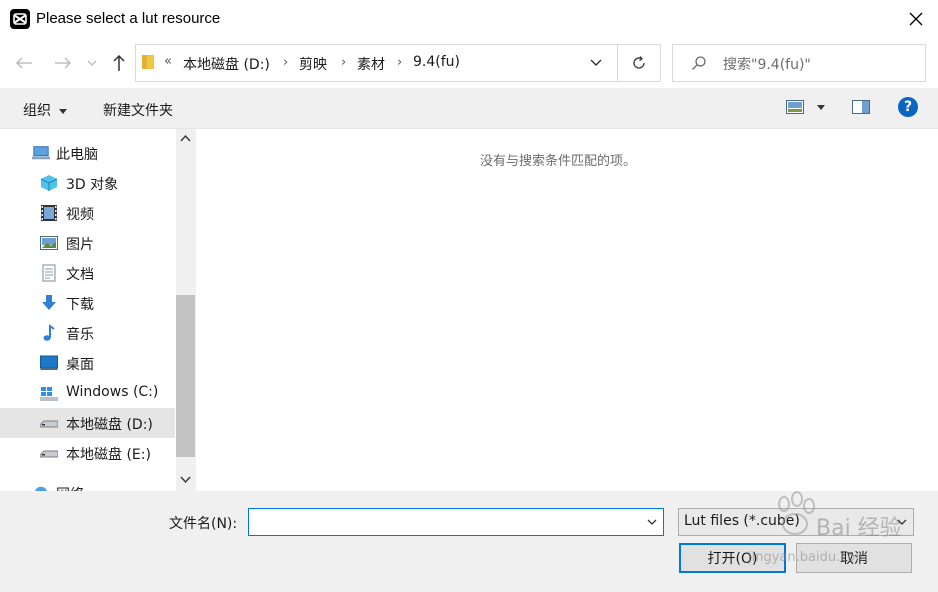 The width and height of the screenshot is (938, 592). I want to click on back-button, so click(24, 63).